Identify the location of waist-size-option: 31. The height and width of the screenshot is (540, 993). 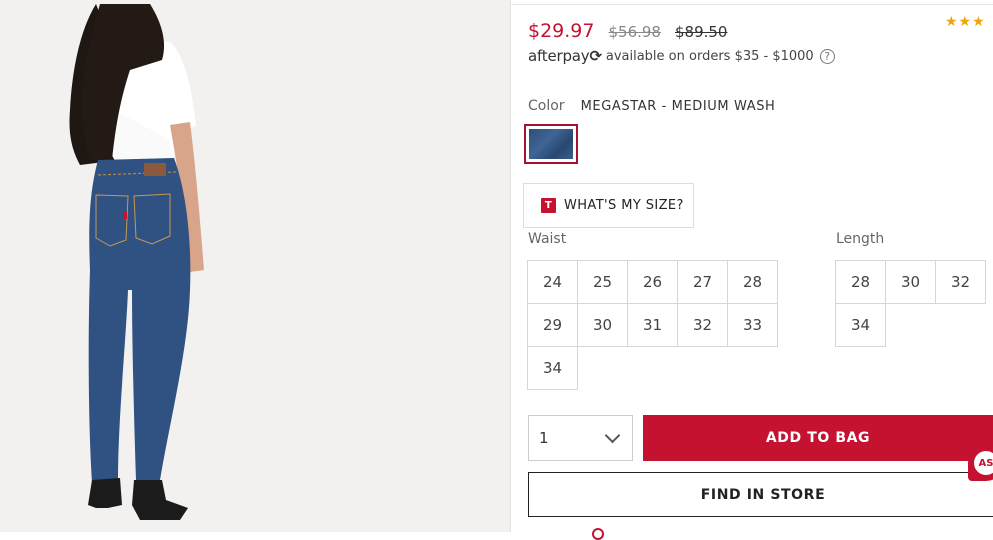
(652, 325).